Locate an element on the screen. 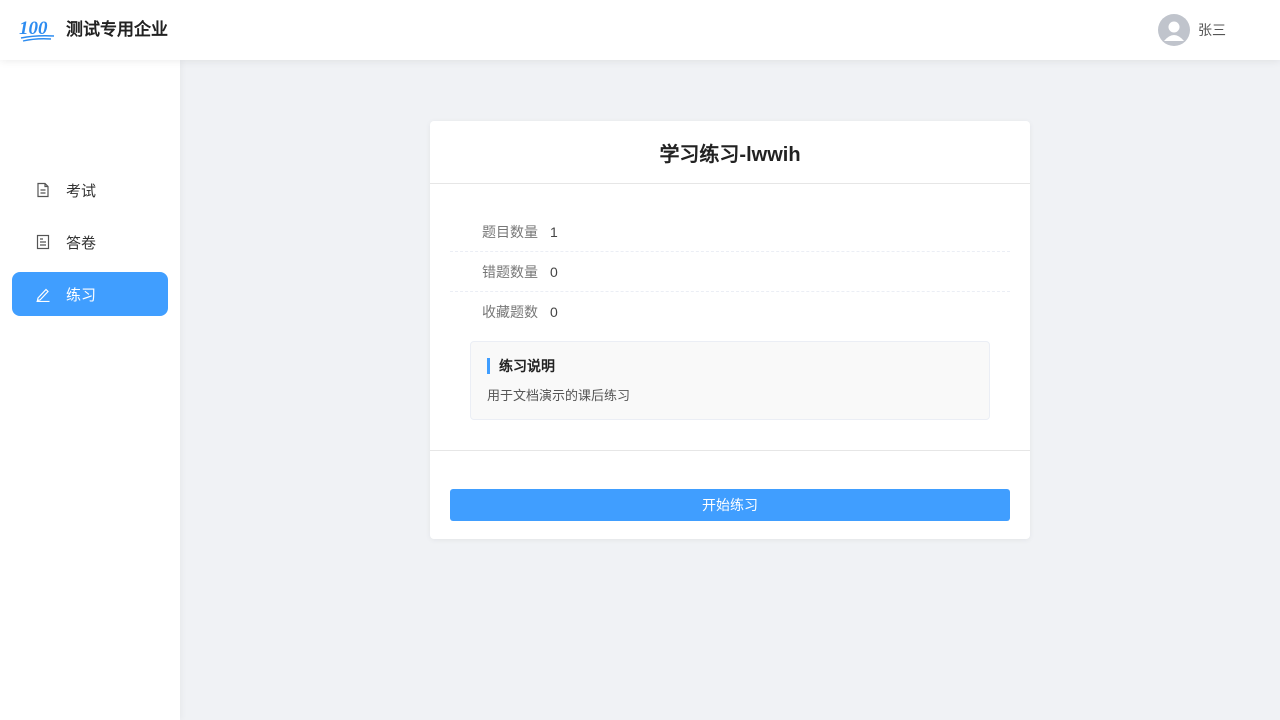 The height and width of the screenshot is (720, 1280). stat-row-favorite-count: 收藏题数 0 is located at coordinates (730, 312).